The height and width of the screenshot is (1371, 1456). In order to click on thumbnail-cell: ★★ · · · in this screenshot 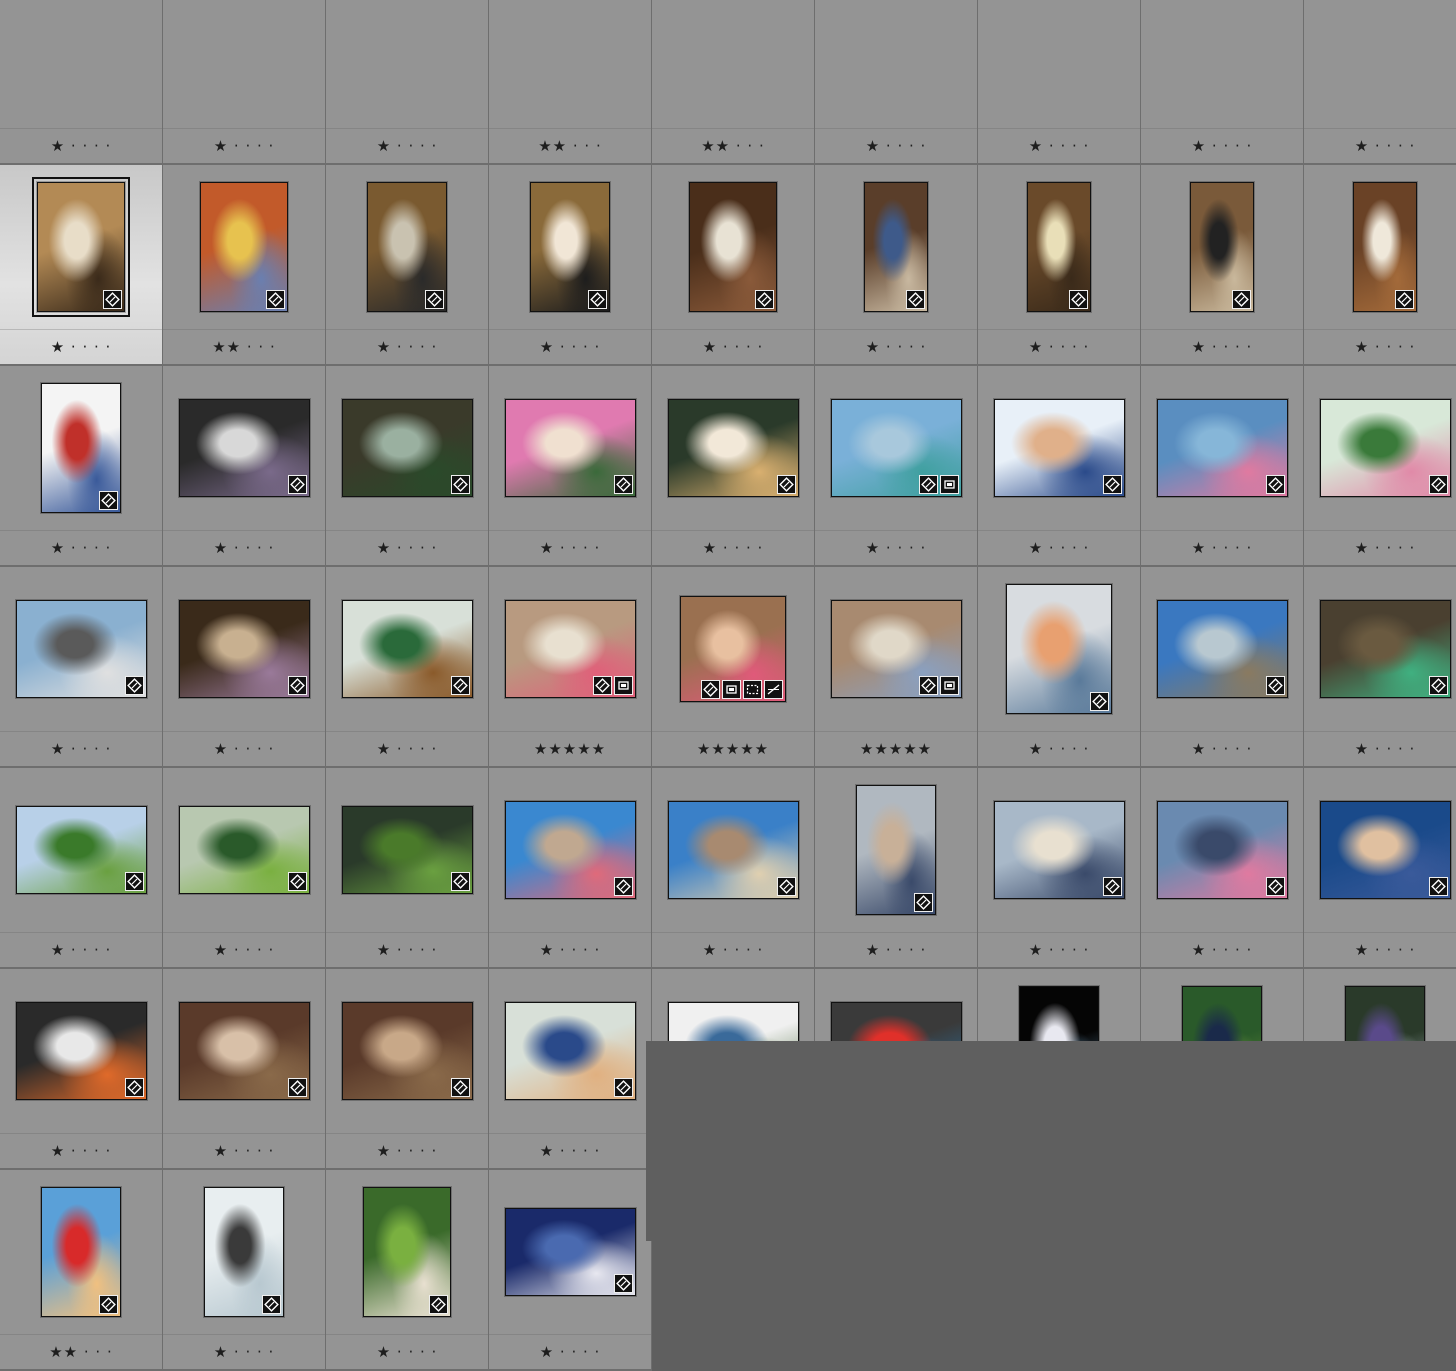, I will do `click(570, 82)`.